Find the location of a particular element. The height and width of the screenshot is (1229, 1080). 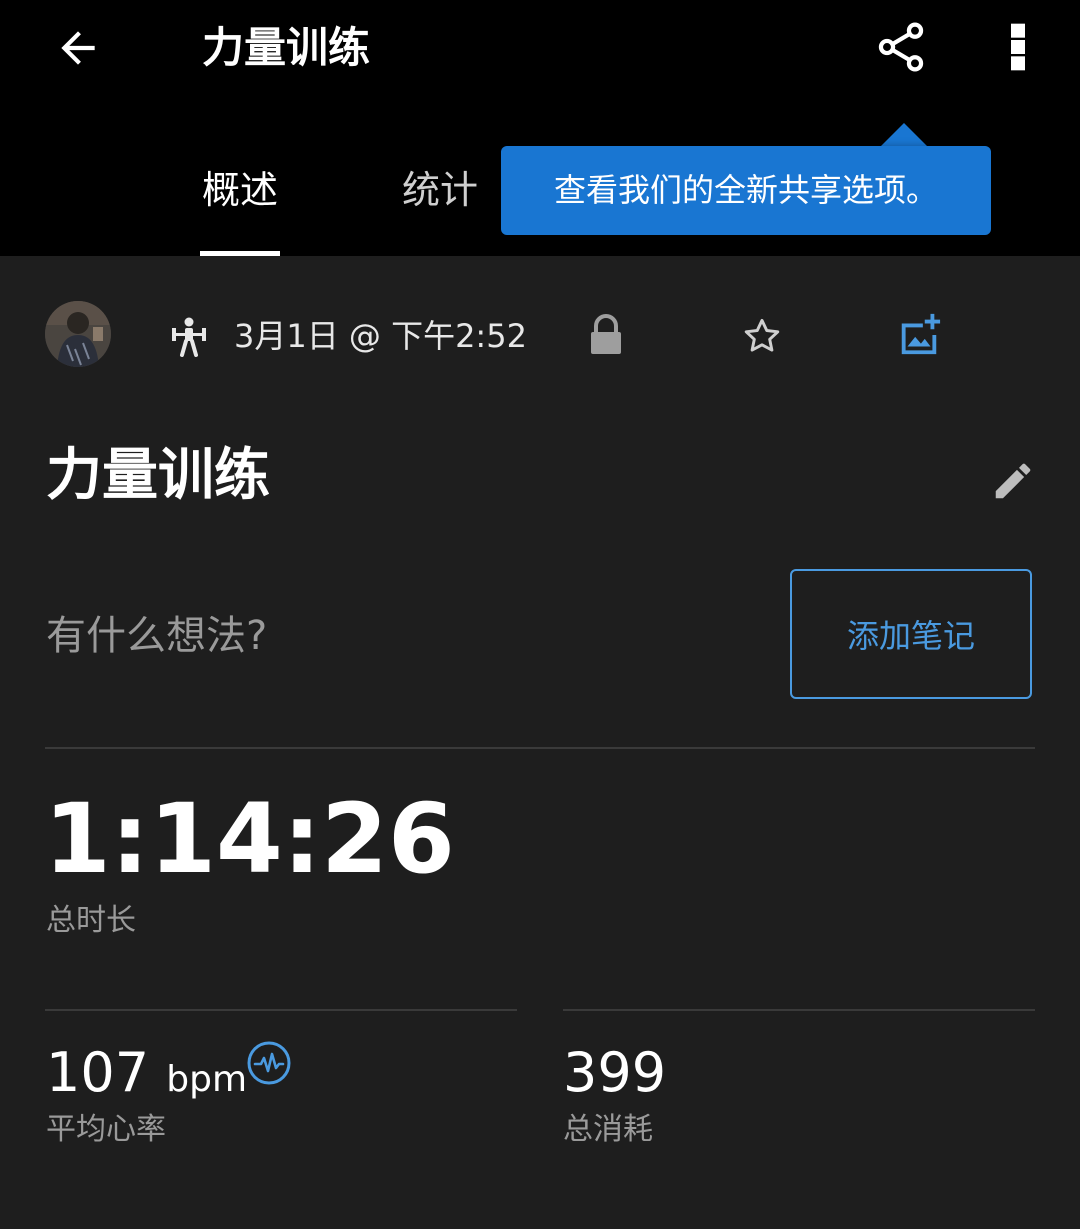

duration-label: 总时长 is located at coordinates (91, 920).